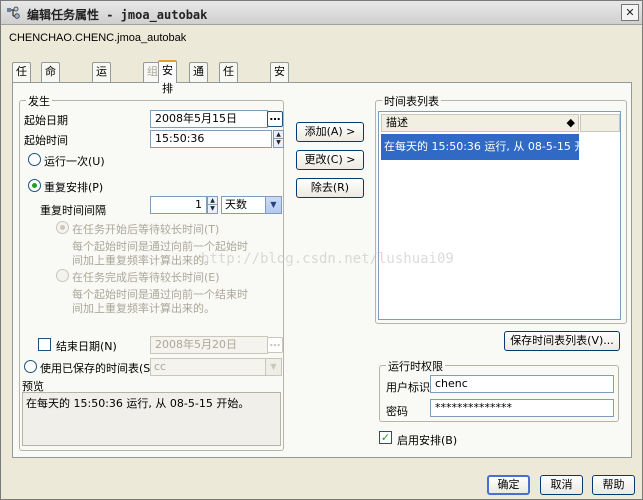 Image resolution: width=643 pixels, height=500 pixels. I want to click on wait-after-end-label: 在任务完成后等待较长时间(E), so click(146, 277).